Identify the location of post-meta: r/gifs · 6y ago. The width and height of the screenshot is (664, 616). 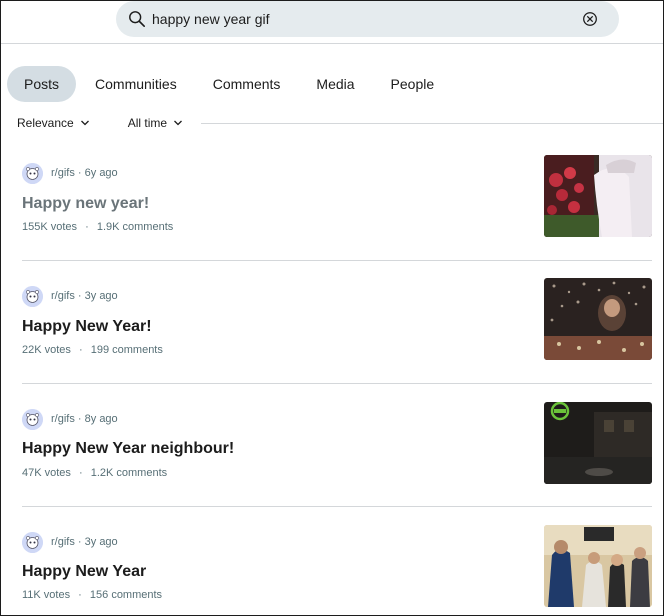
(84, 173).